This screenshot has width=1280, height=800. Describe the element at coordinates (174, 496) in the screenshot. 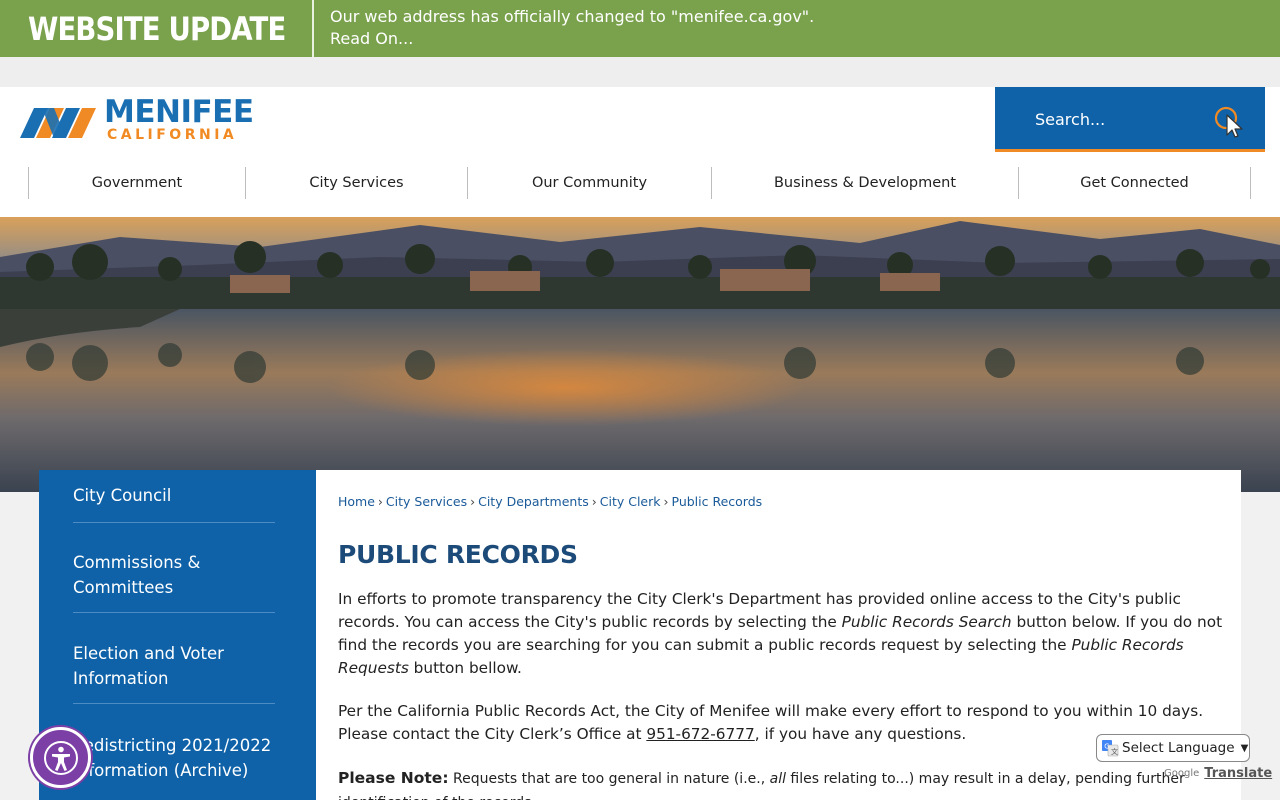

I see `sidebar-item-city-council: City Council` at that location.